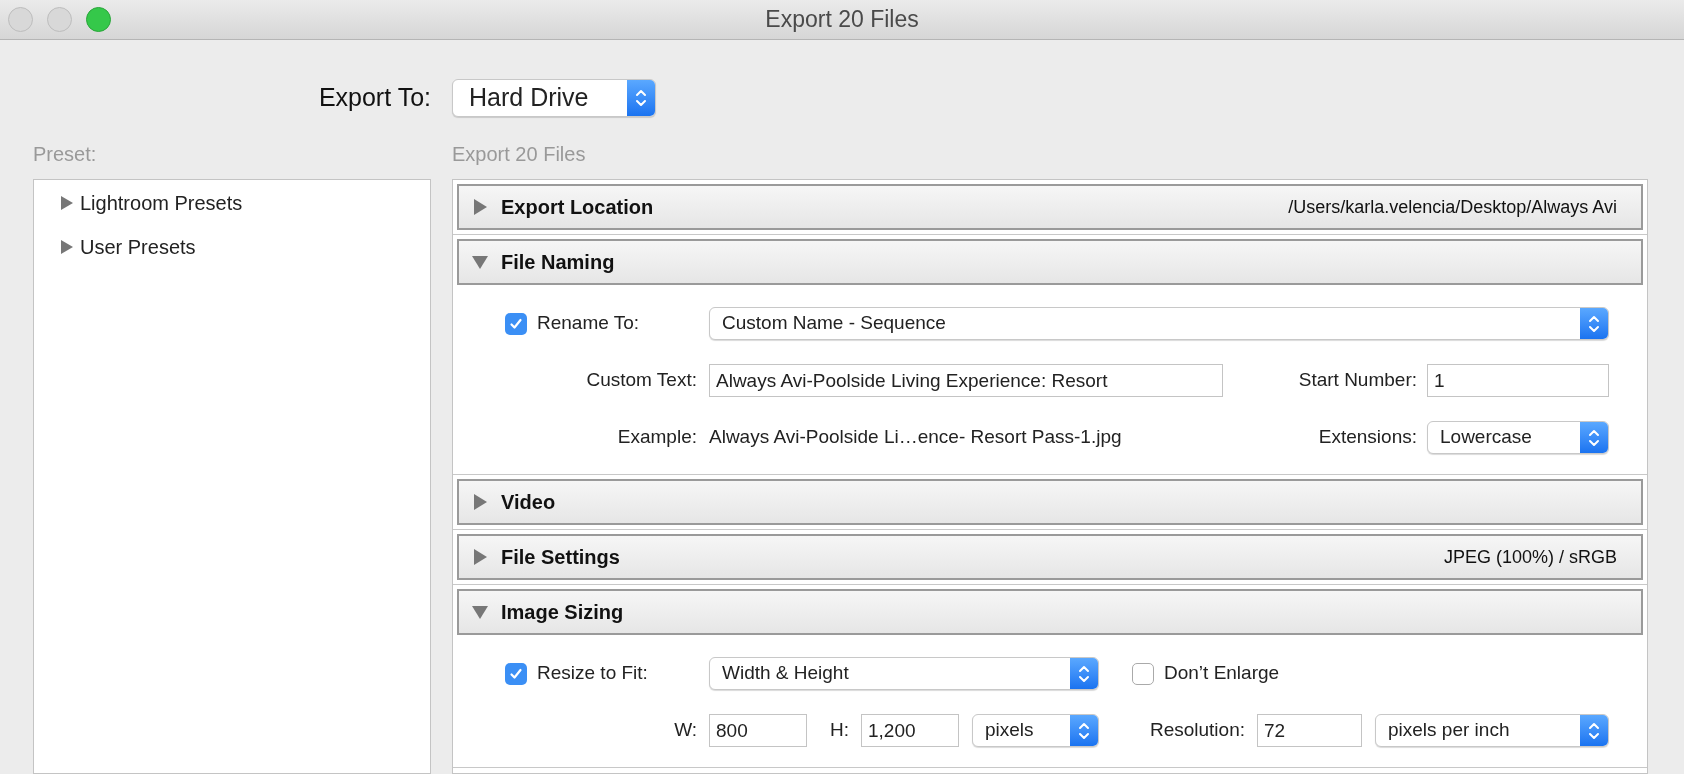  Describe the element at coordinates (1357, 380) in the screenshot. I see `field-label: Start Number:` at that location.